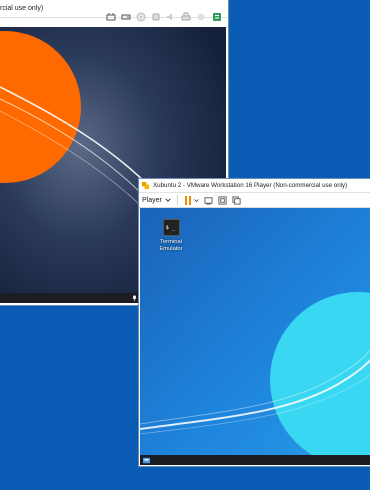 The image size is (370, 490). I want to click on cd-drive-icon, so click(141, 17).